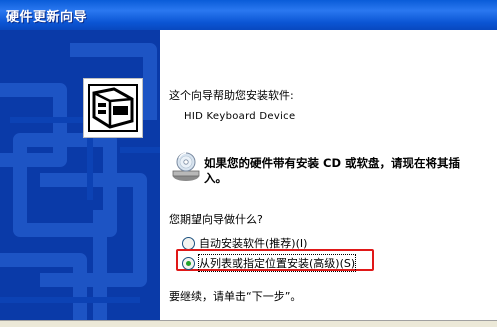 The height and width of the screenshot is (327, 497). Describe the element at coordinates (113, 108) in the screenshot. I see `hardware-card-icon` at that location.